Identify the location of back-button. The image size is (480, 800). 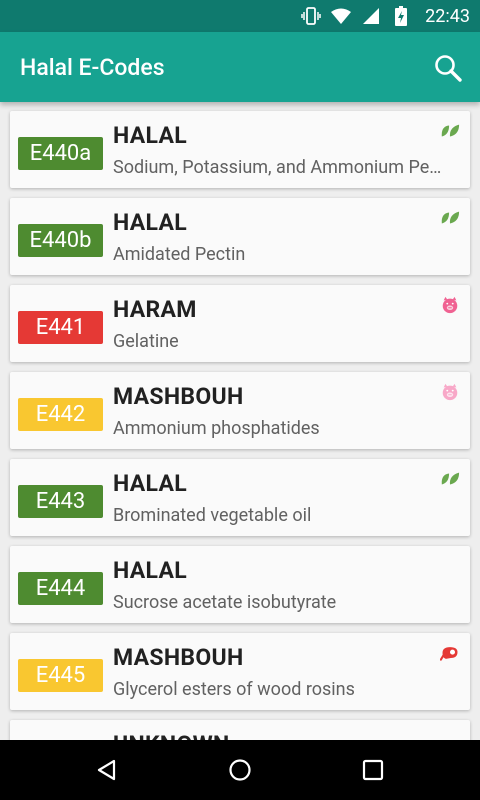
(107, 770).